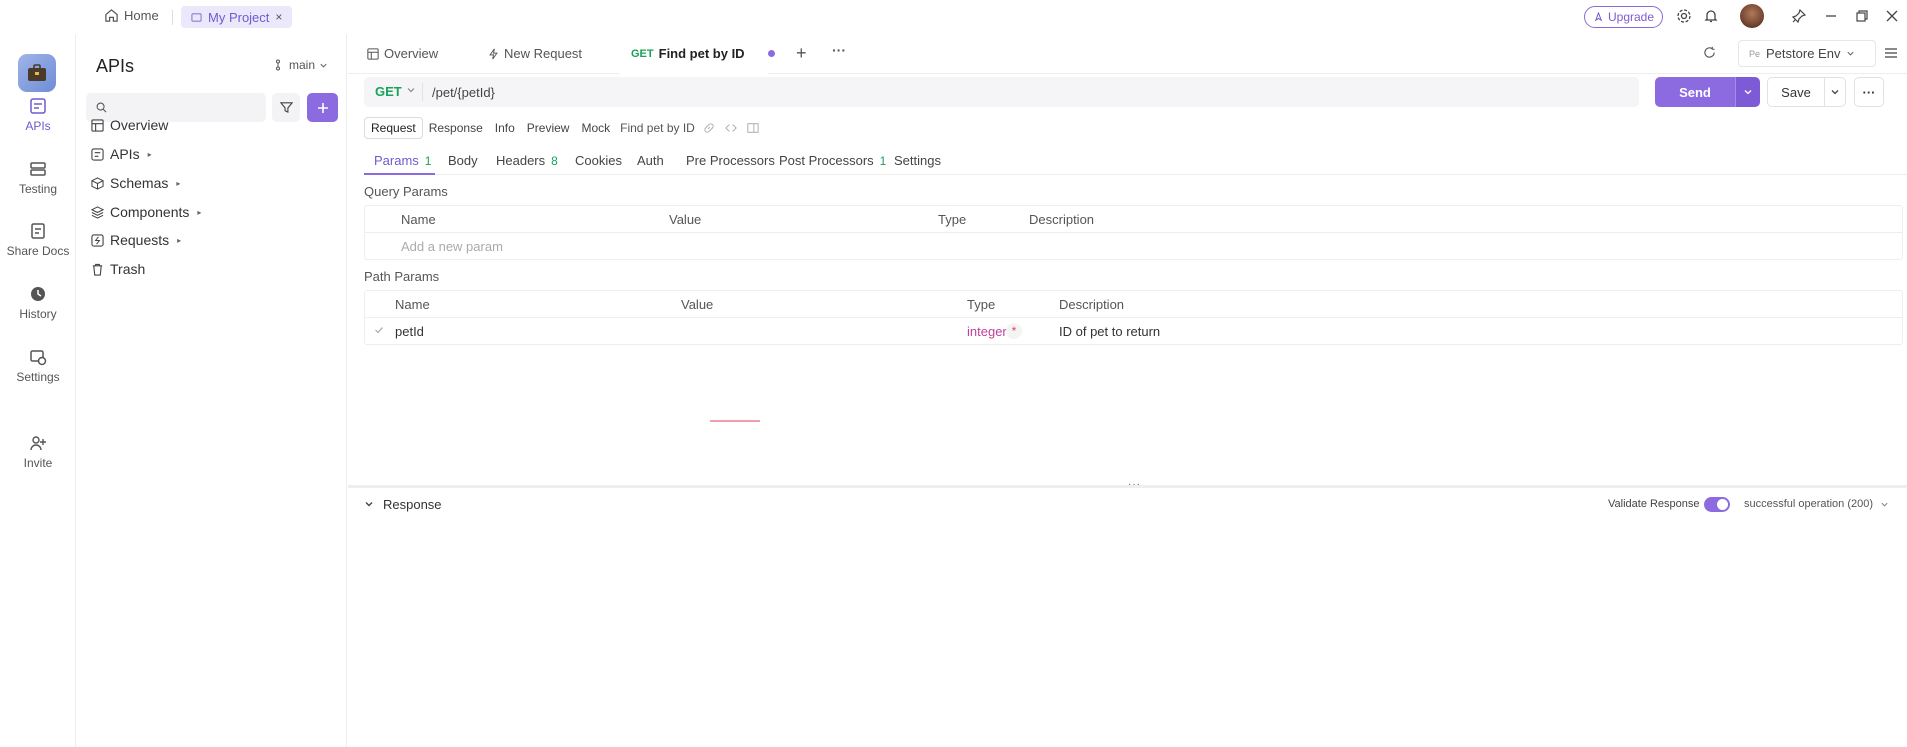 This screenshot has width=1907, height=747. What do you see at coordinates (1869, 92) in the screenshot?
I see `more-options-button: ···` at bounding box center [1869, 92].